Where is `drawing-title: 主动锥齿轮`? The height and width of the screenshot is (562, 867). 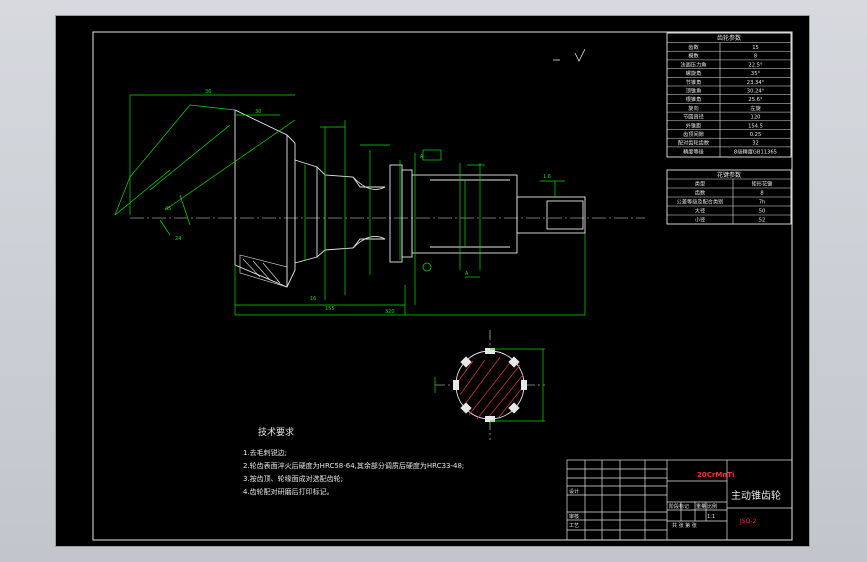 drawing-title: 主动锥齿轮 is located at coordinates (756, 495).